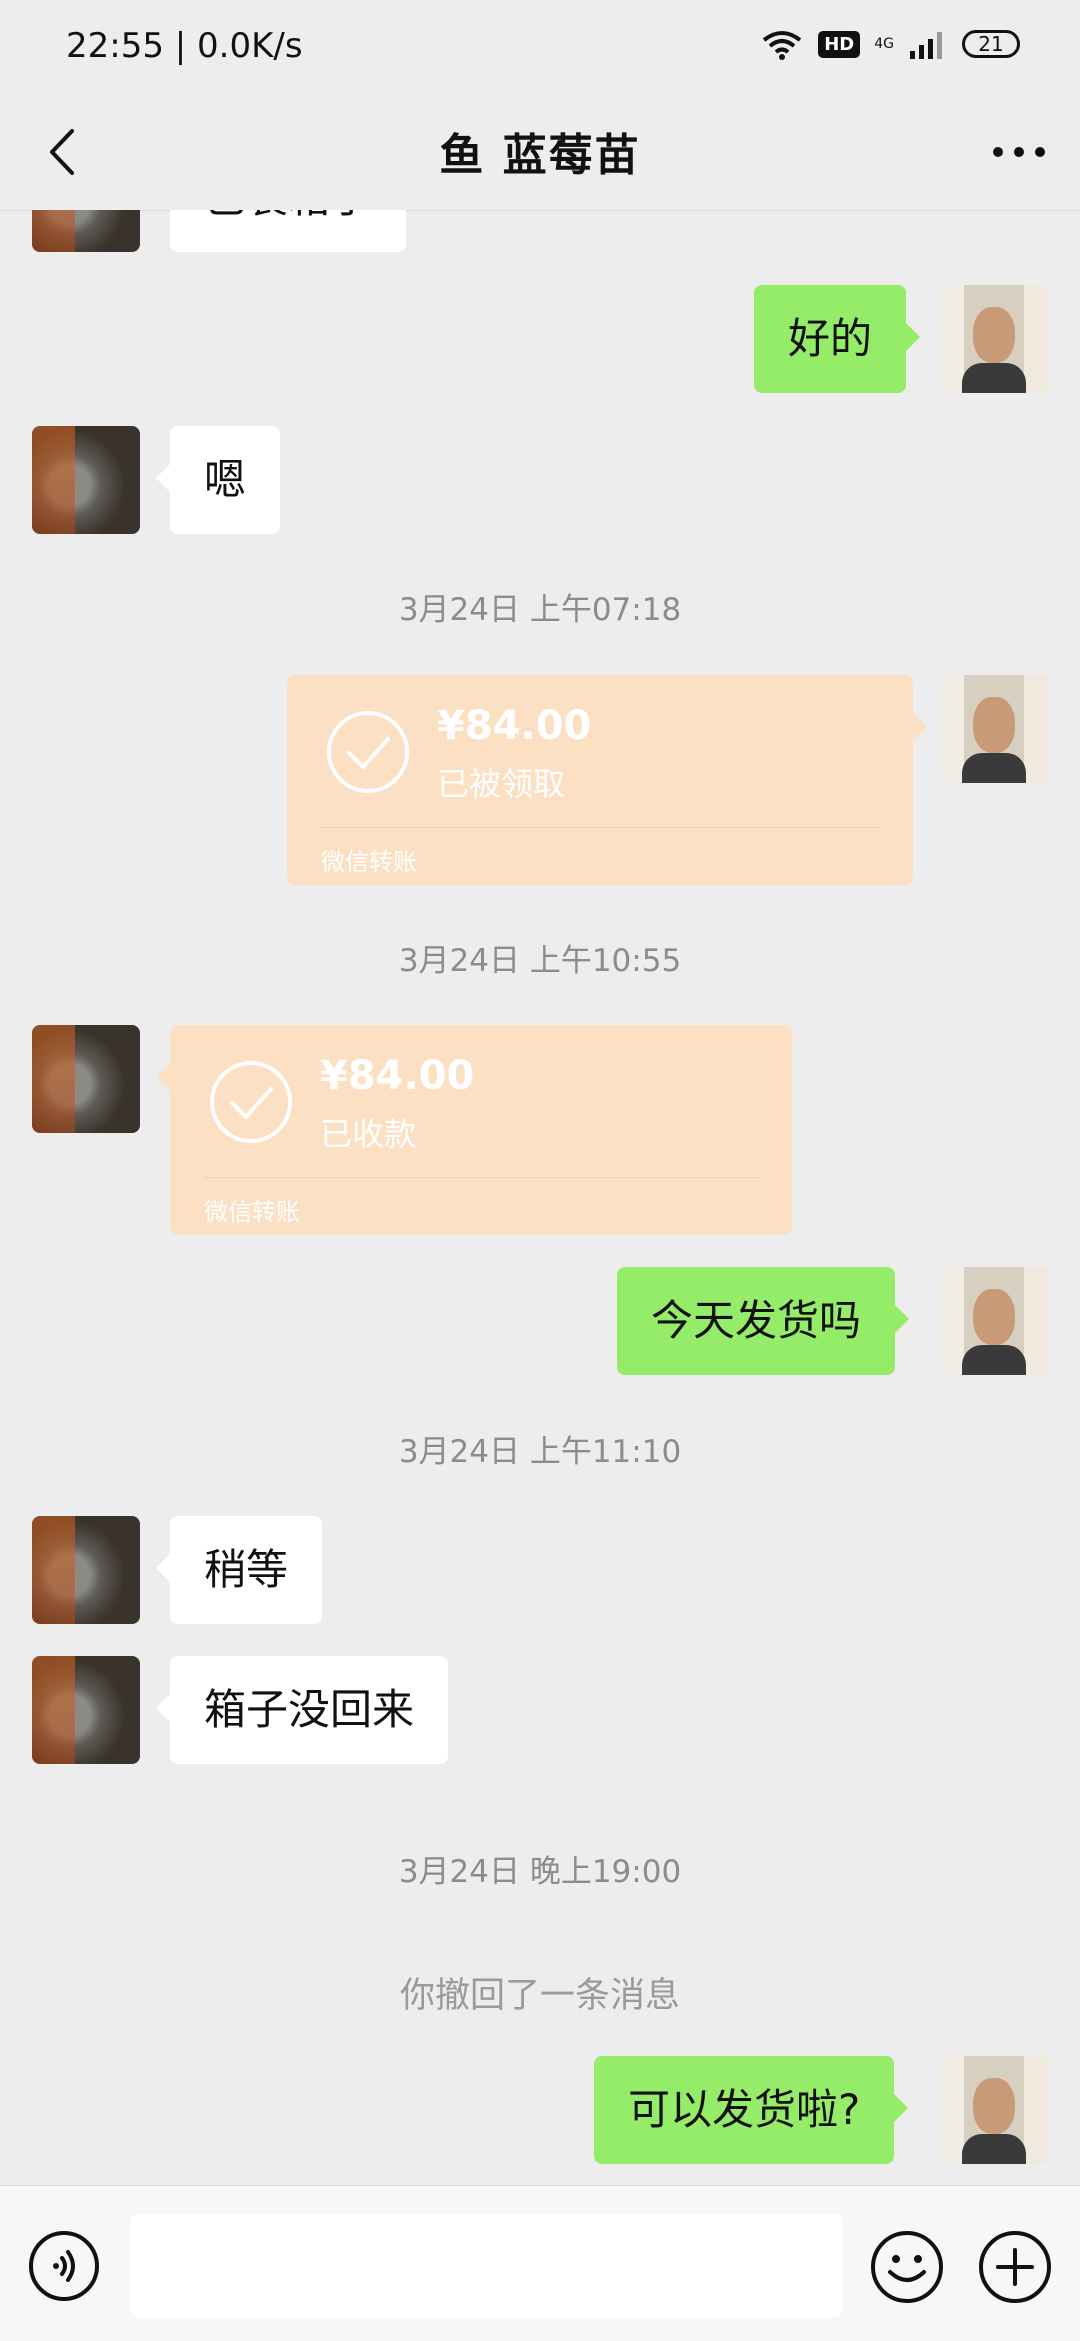  Describe the element at coordinates (184, 46) in the screenshot. I see `status-time: 22:55 | 0.0K/s` at that location.